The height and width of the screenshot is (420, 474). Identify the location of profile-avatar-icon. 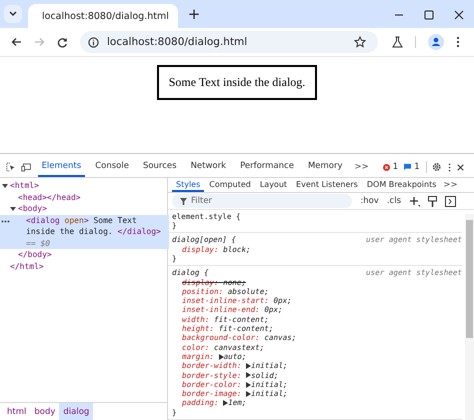
(436, 42).